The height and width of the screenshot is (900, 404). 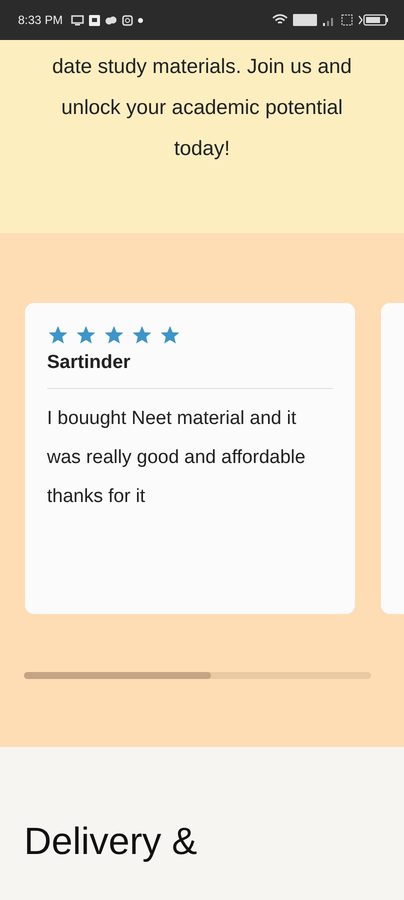 I want to click on section-heading: Delivery &, so click(x=111, y=842).